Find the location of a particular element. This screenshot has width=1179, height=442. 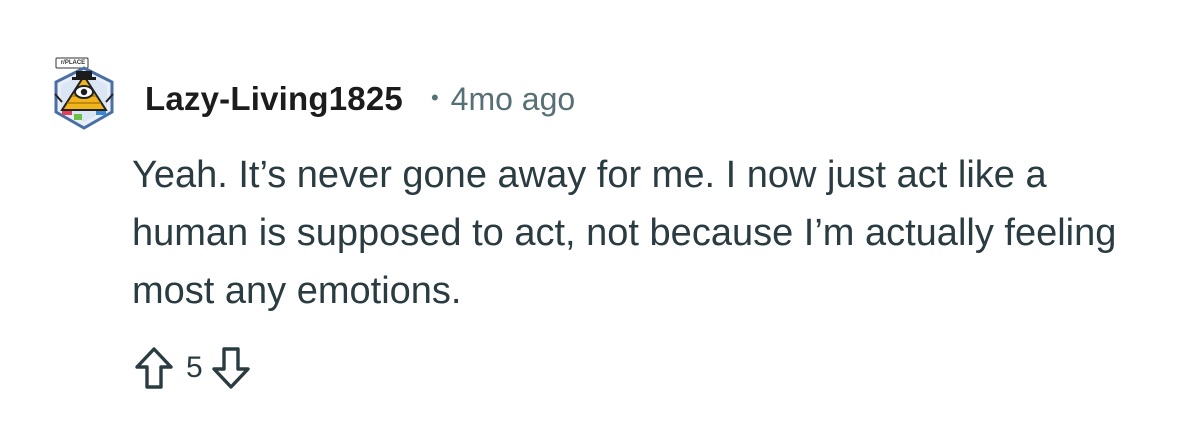

comment-timestamp: 4mo ago is located at coordinates (513, 99).